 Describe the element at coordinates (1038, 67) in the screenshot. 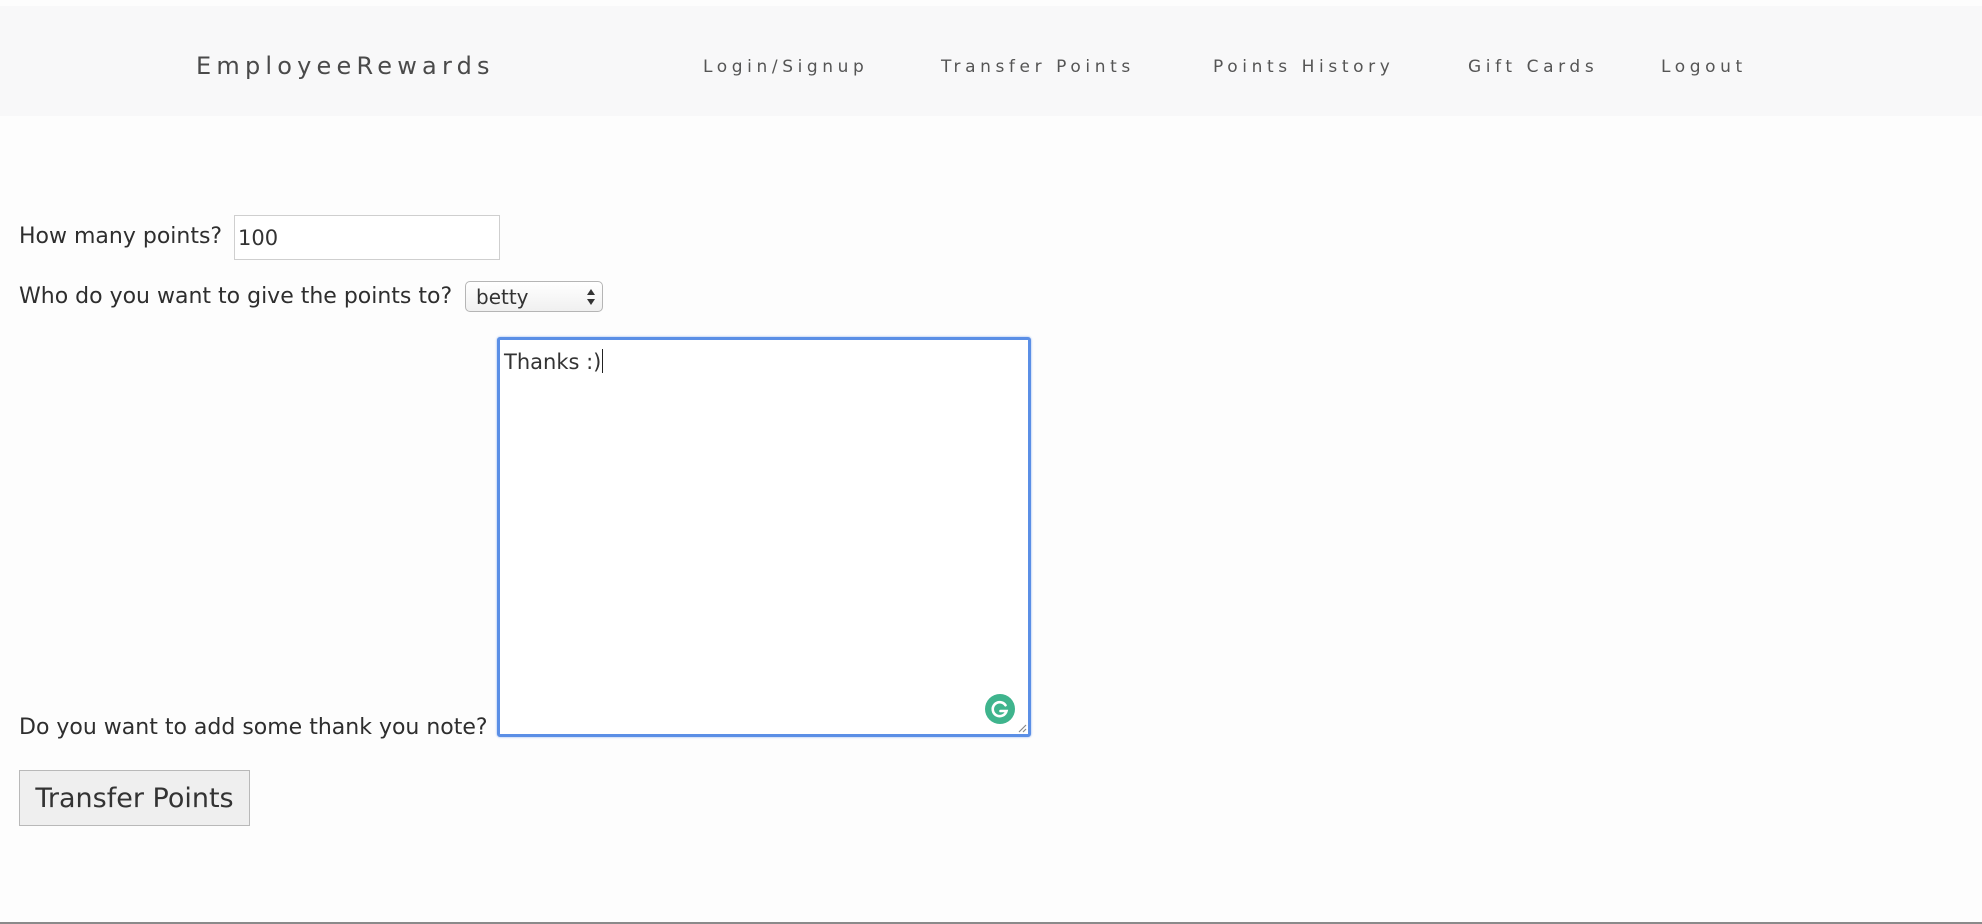

I see `nav-transfer-points: Transfer Points` at that location.